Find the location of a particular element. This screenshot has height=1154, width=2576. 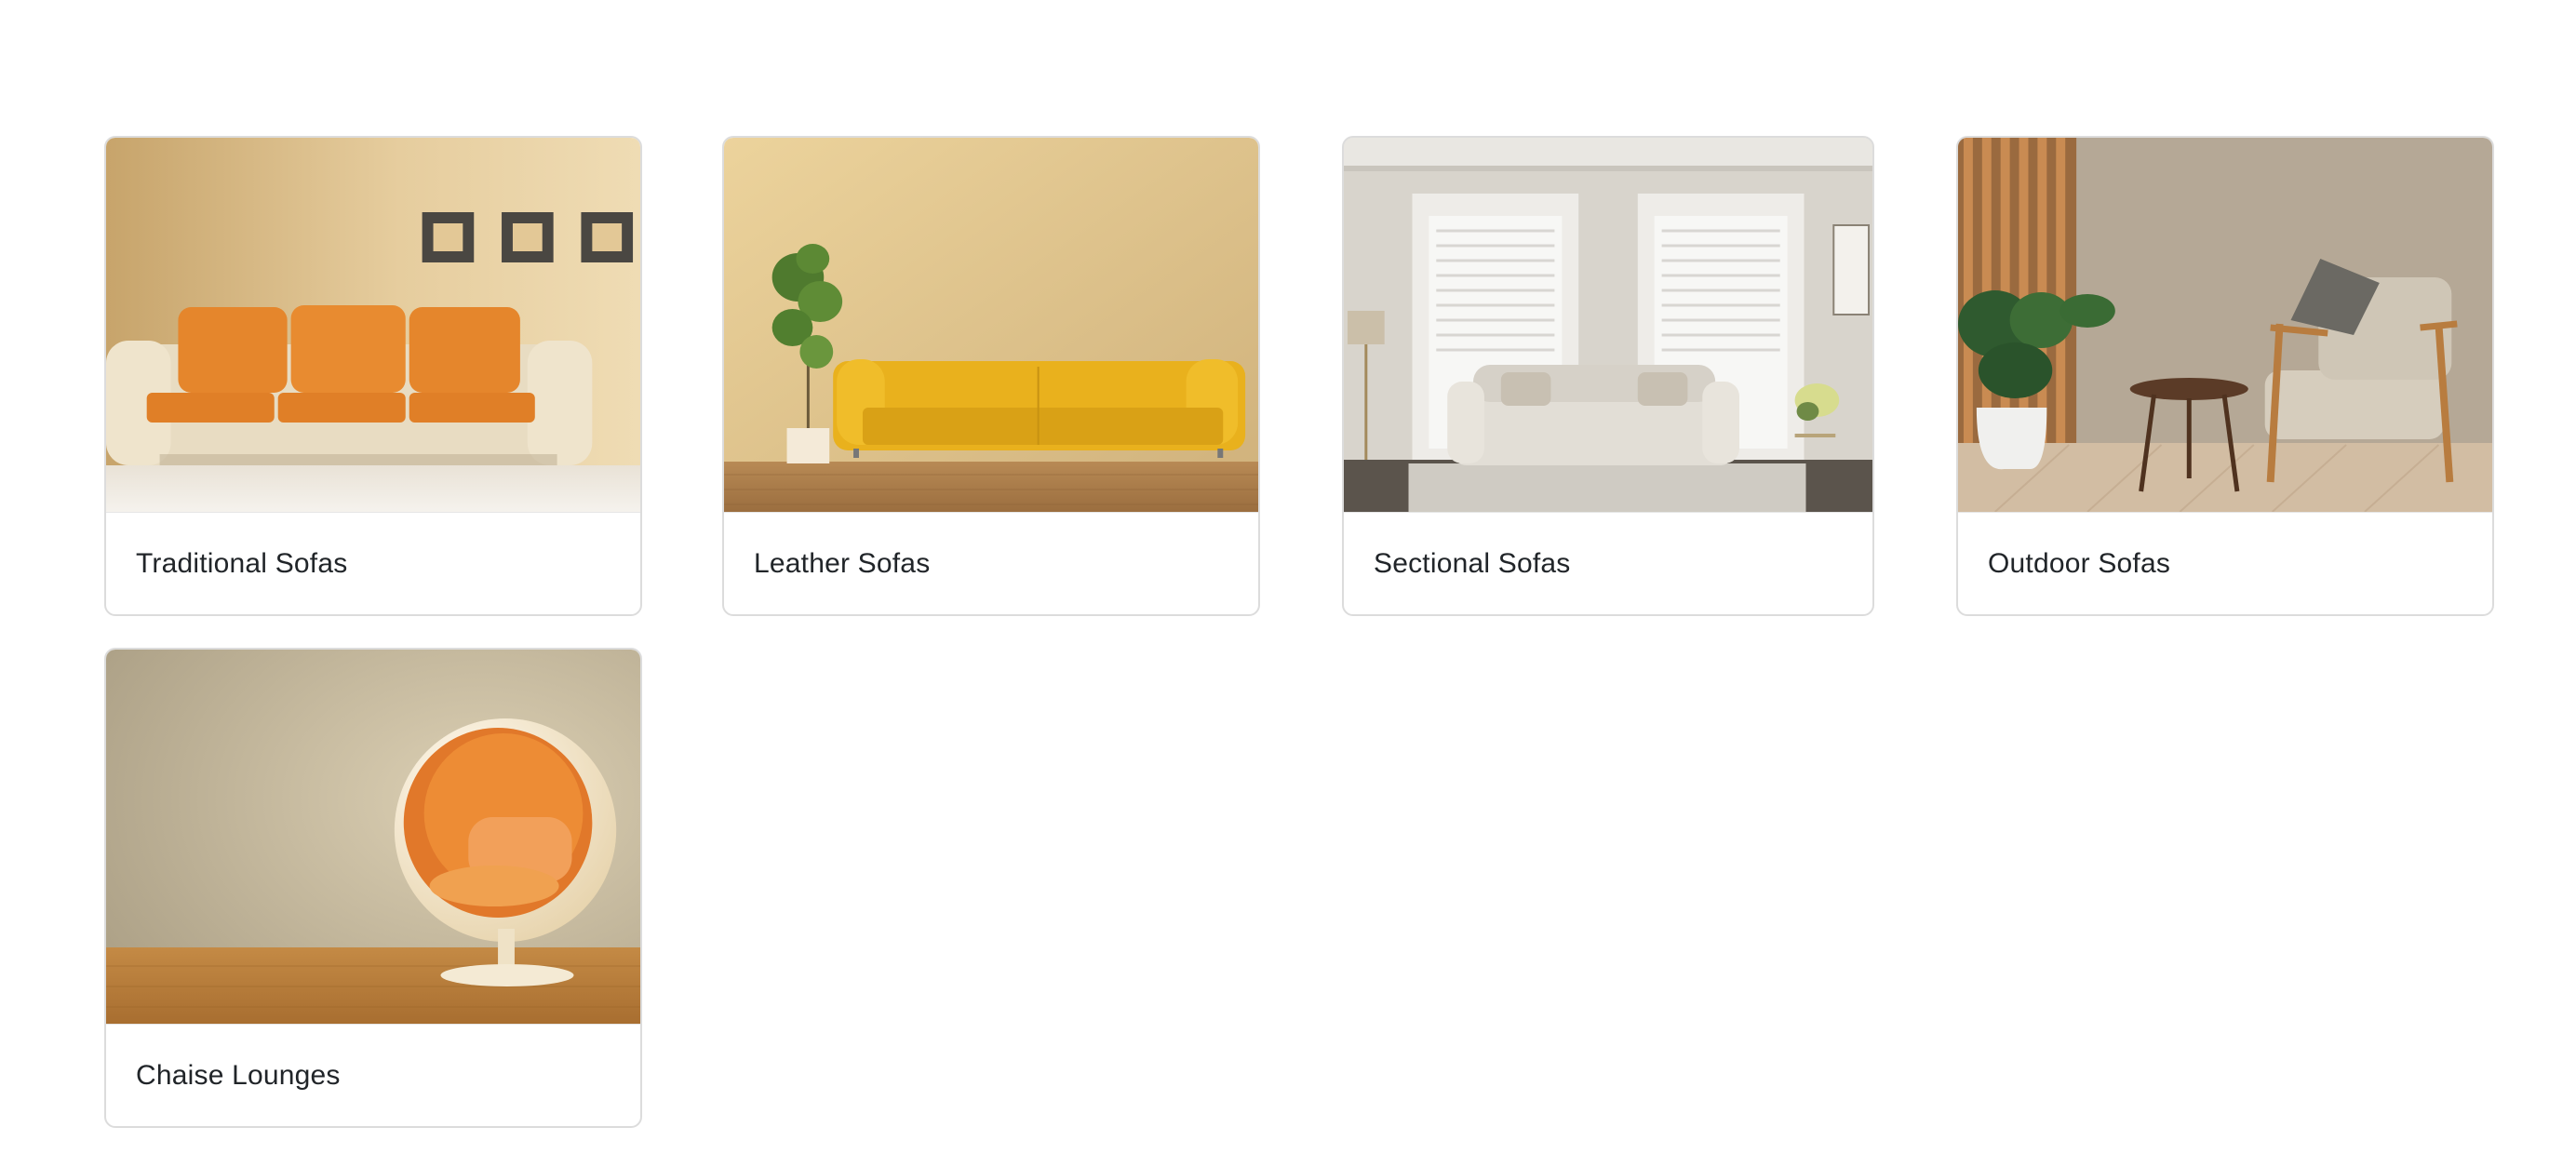

grey-tufted-sofa-room-image is located at coordinates (1608, 325).